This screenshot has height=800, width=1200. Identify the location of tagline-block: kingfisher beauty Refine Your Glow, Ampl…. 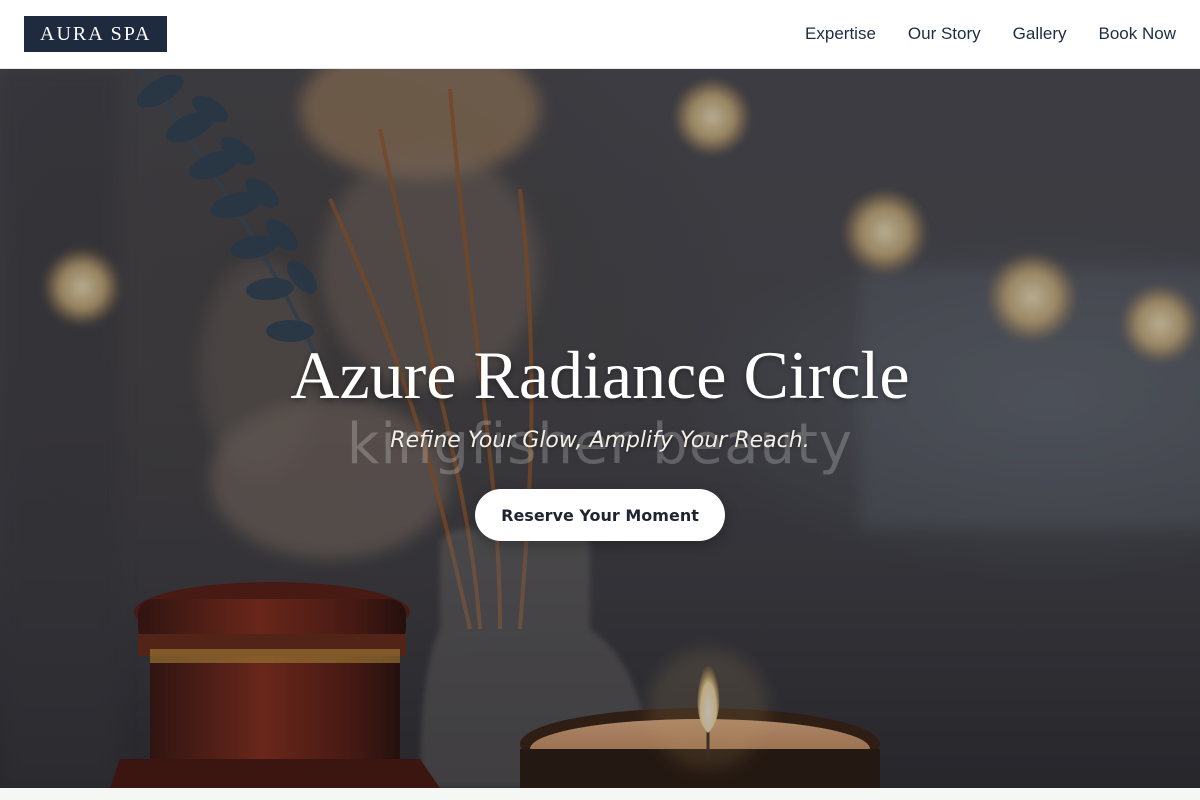
(600, 445).